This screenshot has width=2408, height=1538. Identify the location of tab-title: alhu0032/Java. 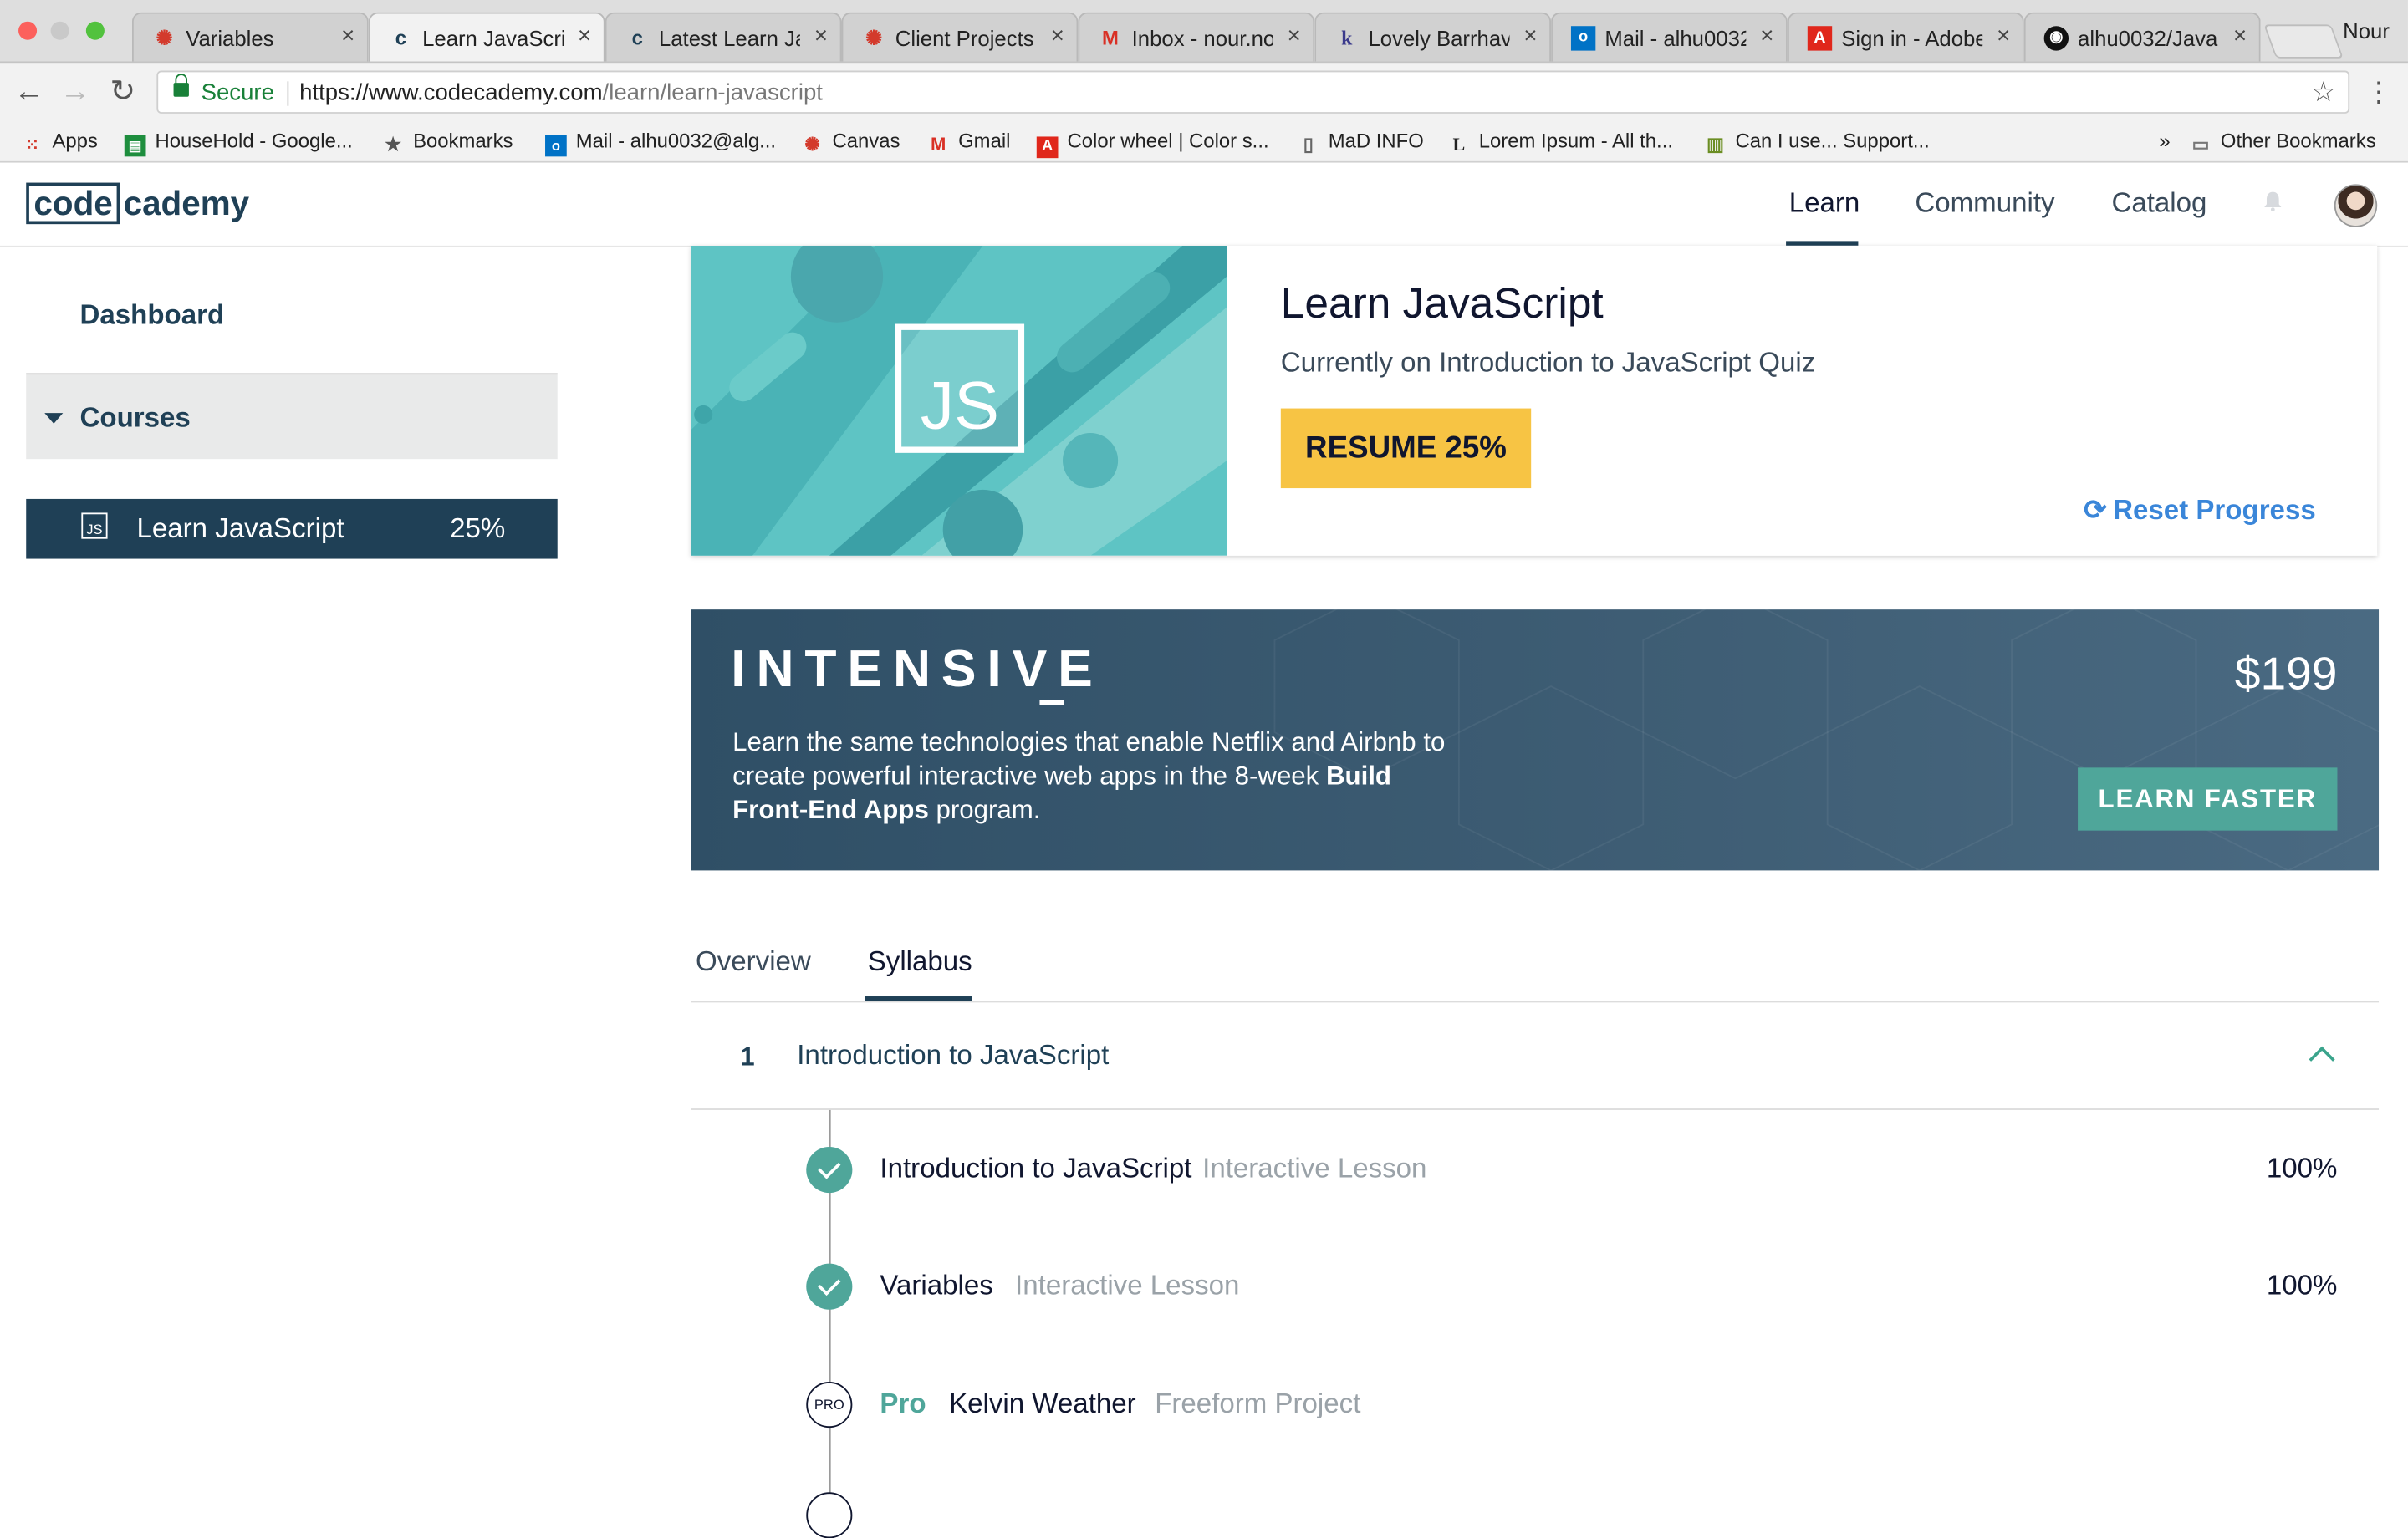
(2148, 39).